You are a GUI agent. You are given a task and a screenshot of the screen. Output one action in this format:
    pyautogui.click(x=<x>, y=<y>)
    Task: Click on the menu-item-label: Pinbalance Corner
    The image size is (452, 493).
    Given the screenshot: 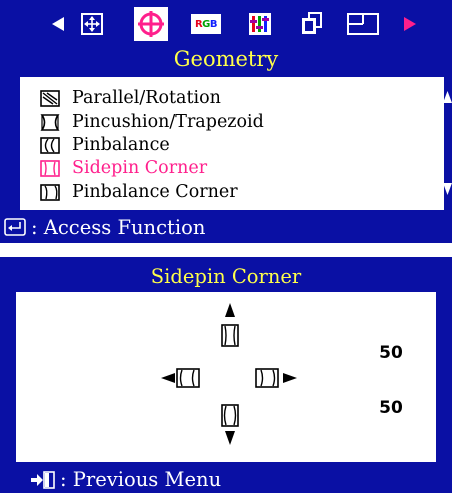 What is the action you would take?
    pyautogui.click(x=155, y=192)
    